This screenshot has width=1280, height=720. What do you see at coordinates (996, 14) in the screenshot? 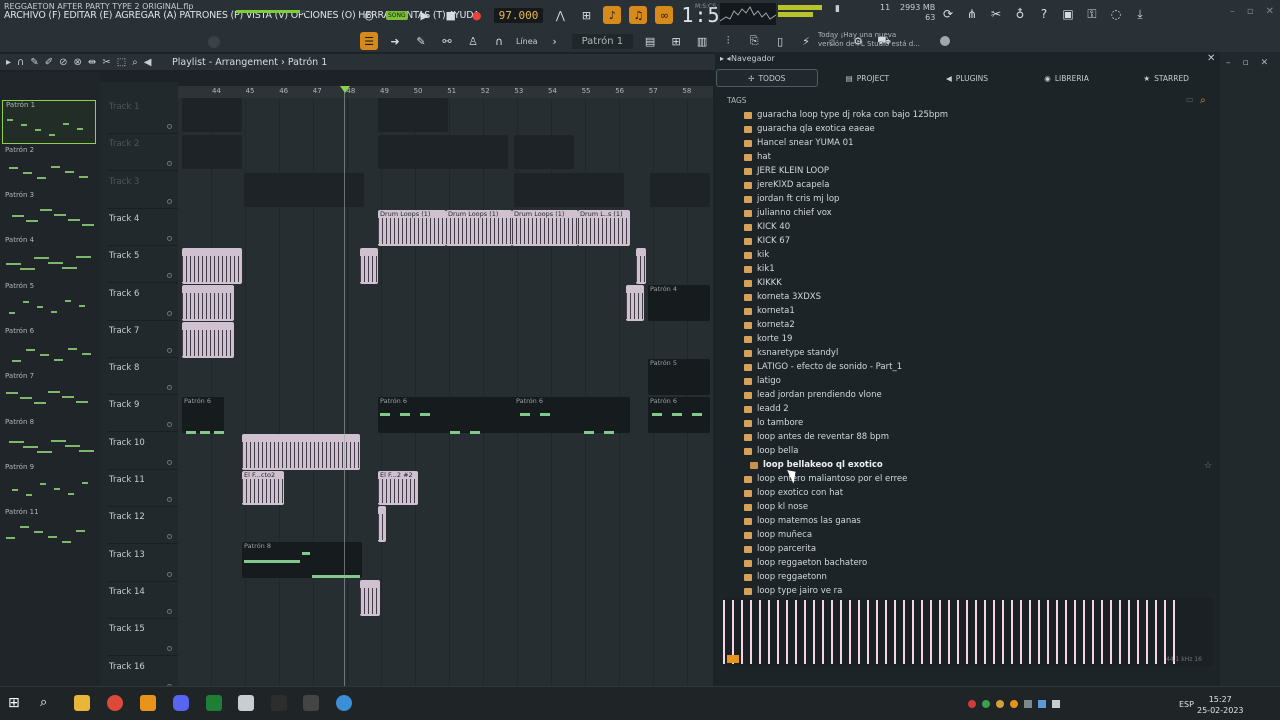
I see `cut-icon: ✂` at bounding box center [996, 14].